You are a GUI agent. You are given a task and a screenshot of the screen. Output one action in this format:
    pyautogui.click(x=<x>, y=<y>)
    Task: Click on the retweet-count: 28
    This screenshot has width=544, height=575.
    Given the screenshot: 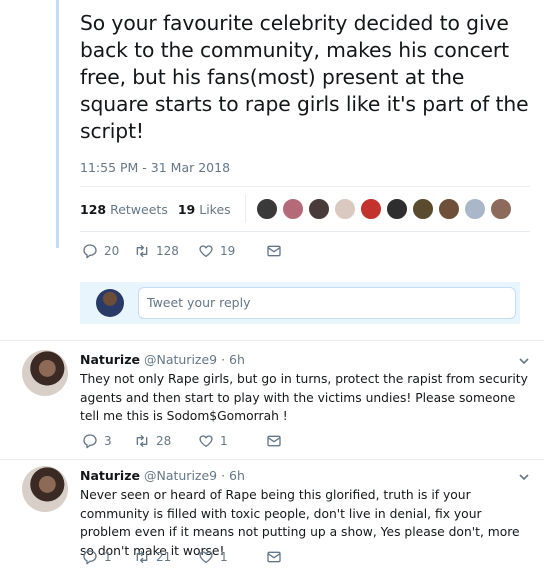 What is the action you would take?
    pyautogui.click(x=164, y=441)
    